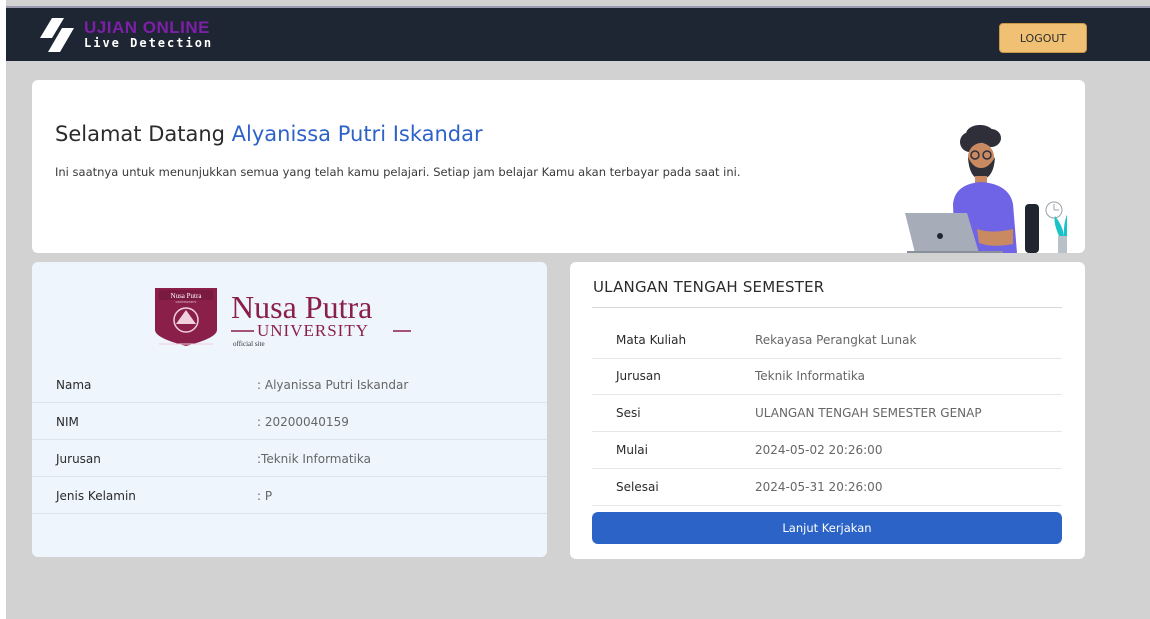  I want to click on profile-label: Nama, so click(74, 385).